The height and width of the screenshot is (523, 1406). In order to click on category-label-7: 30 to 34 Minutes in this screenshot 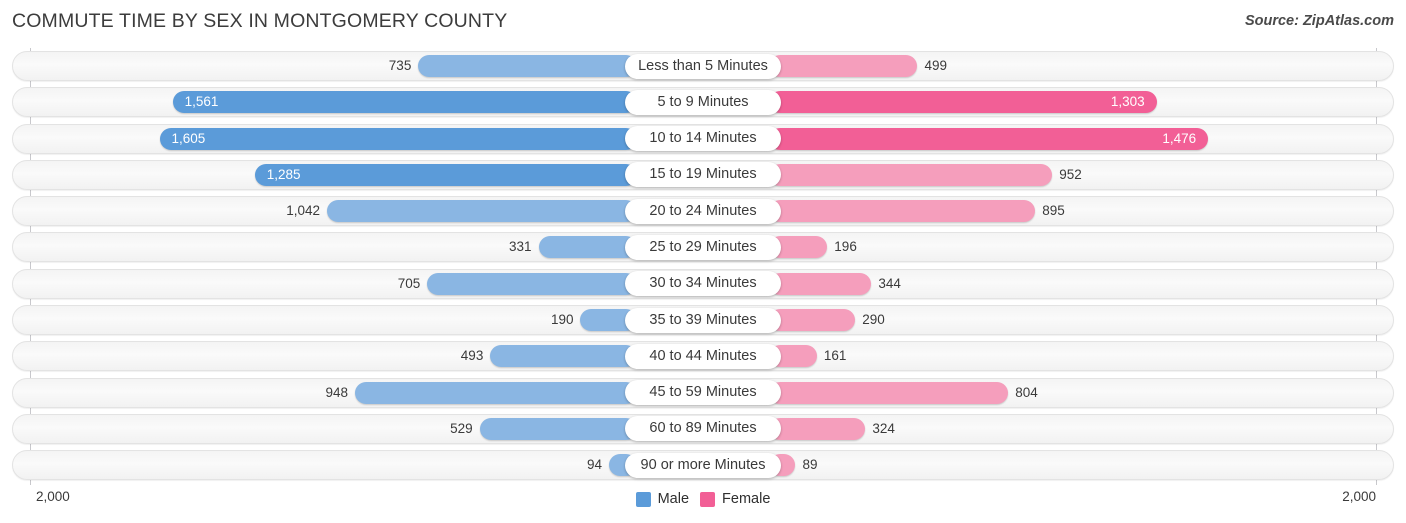, I will do `click(703, 284)`.